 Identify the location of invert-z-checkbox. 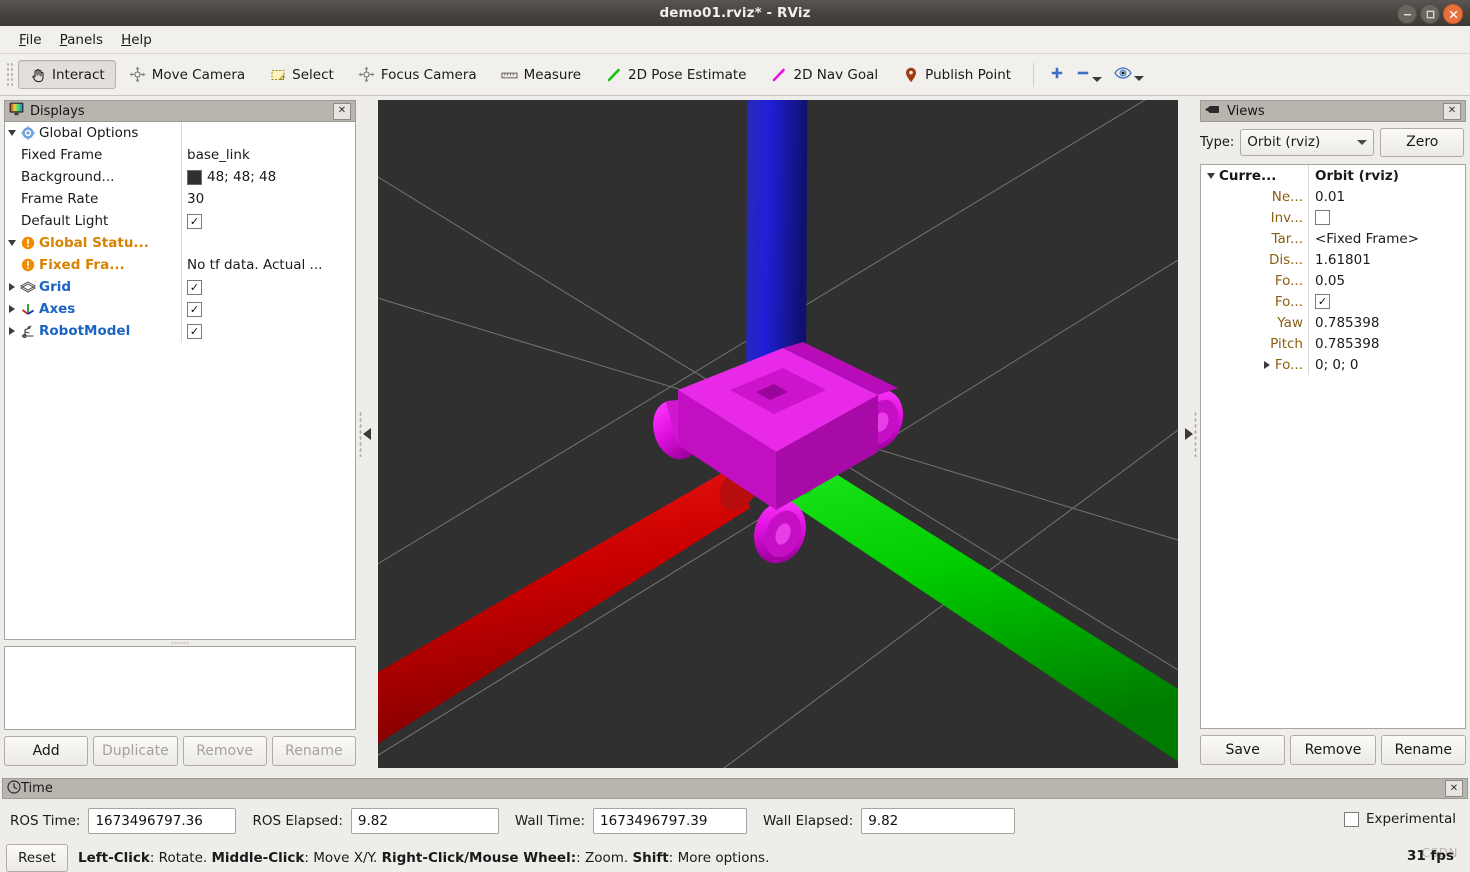
(1322, 217).